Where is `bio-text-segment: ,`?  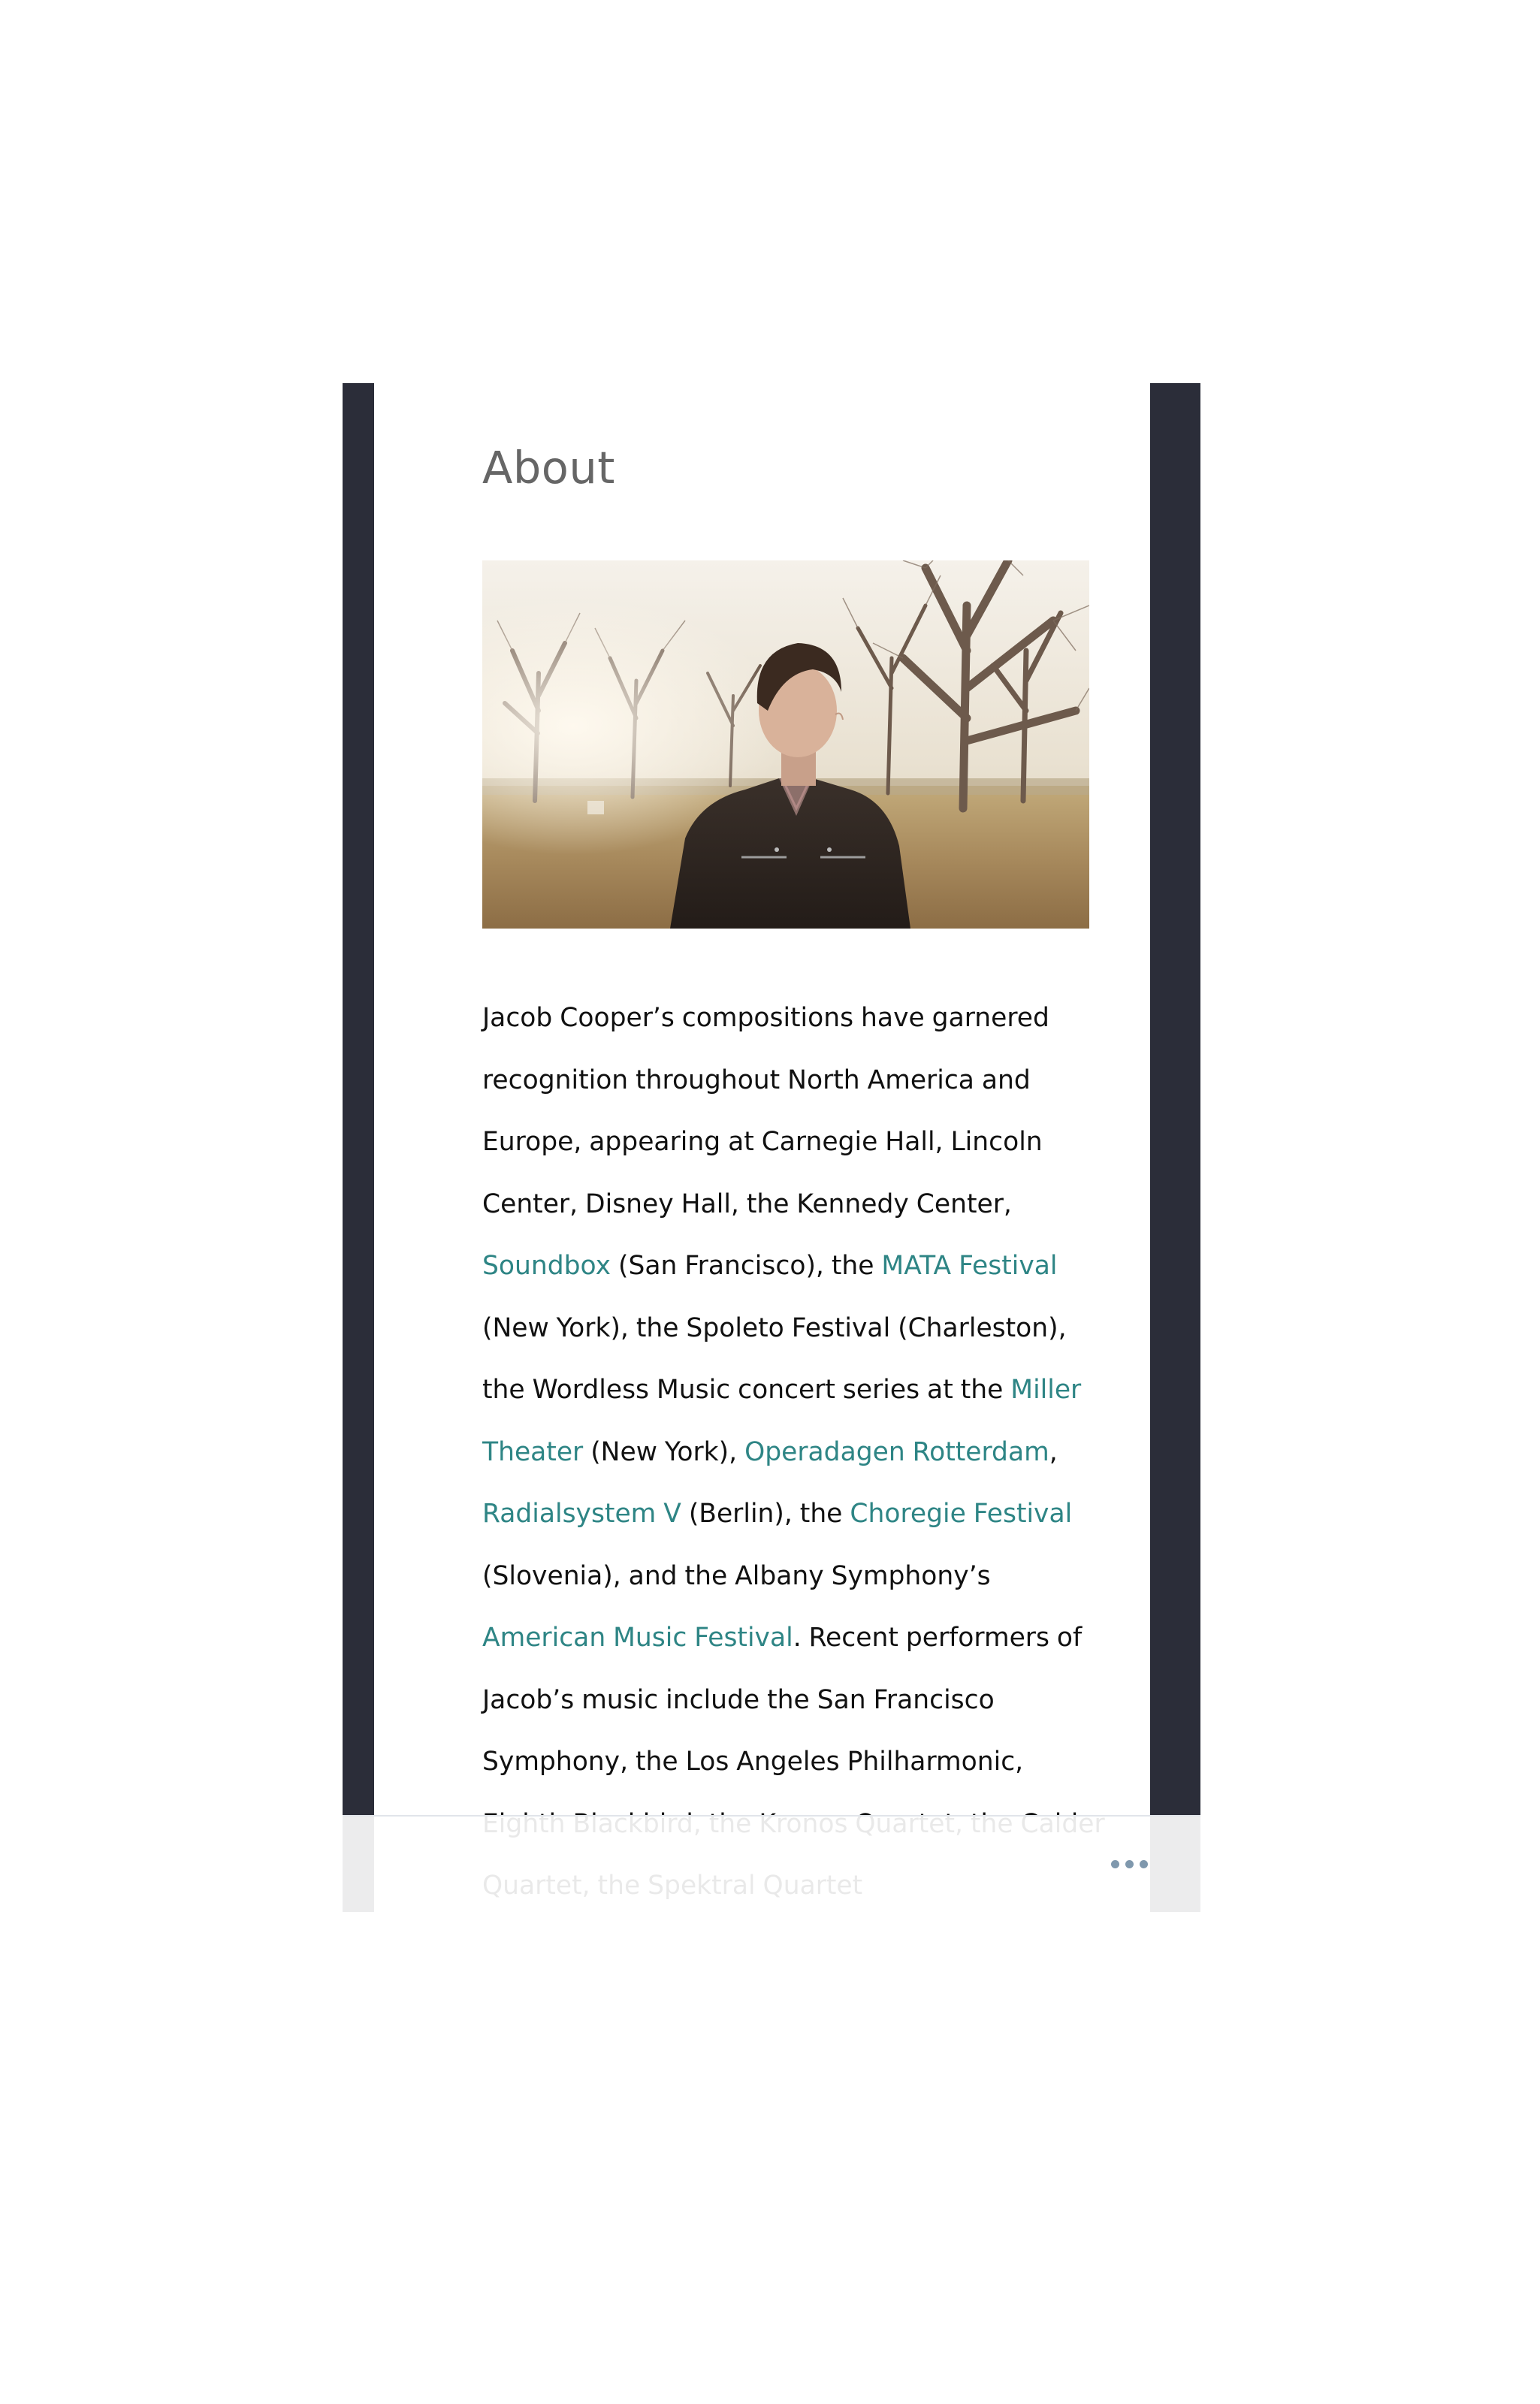
bio-text-segment: , is located at coordinates (1053, 1451).